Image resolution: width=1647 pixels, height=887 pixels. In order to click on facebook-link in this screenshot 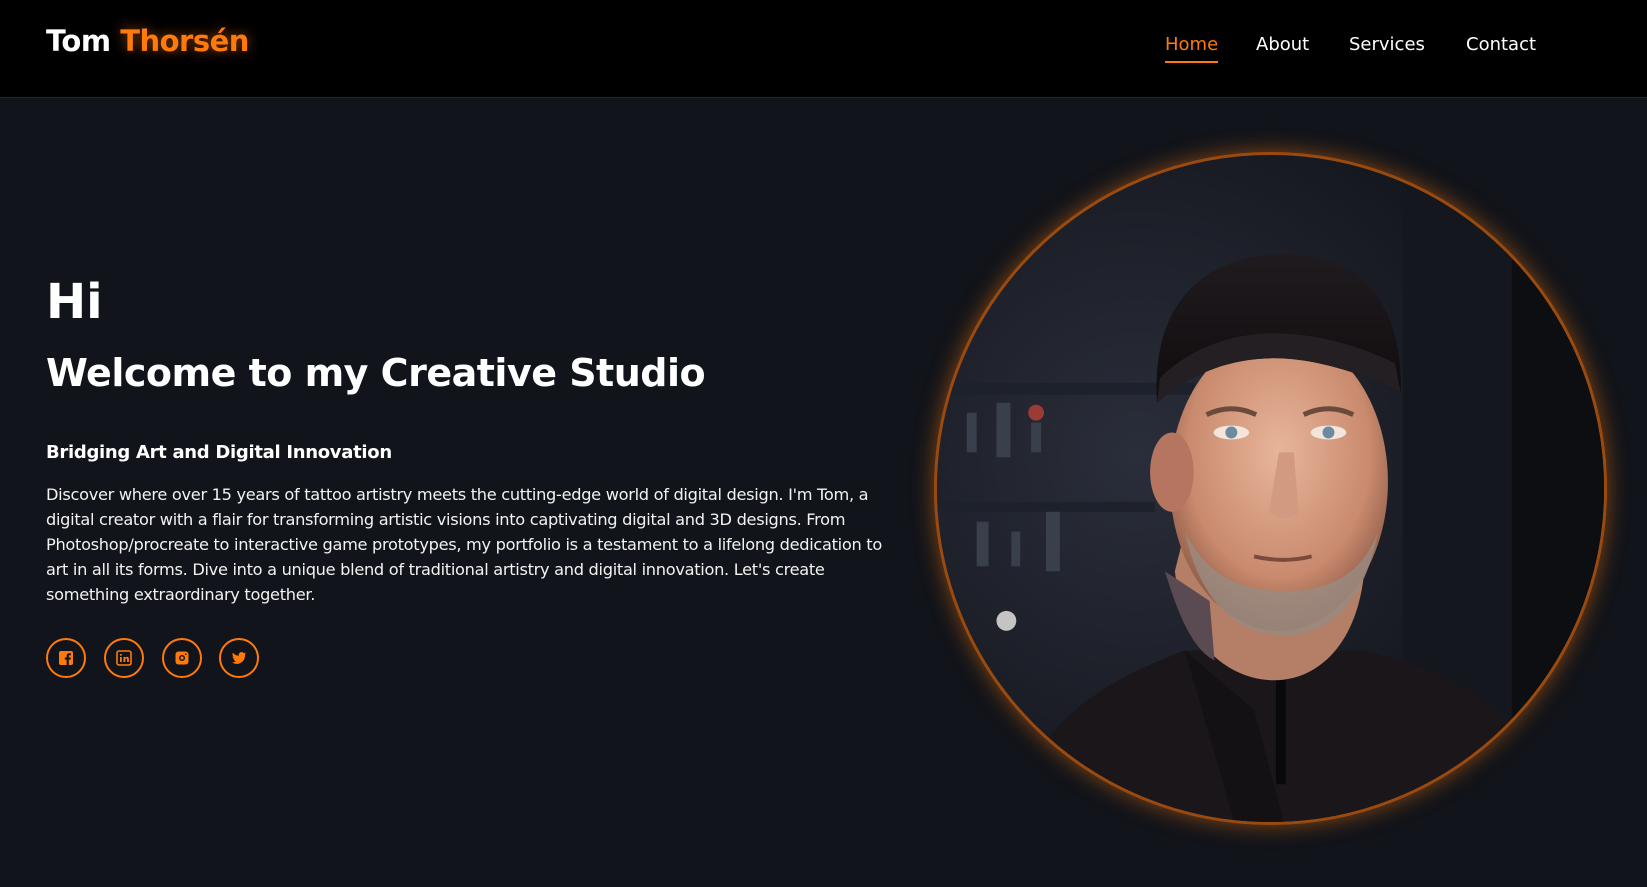, I will do `click(66, 658)`.